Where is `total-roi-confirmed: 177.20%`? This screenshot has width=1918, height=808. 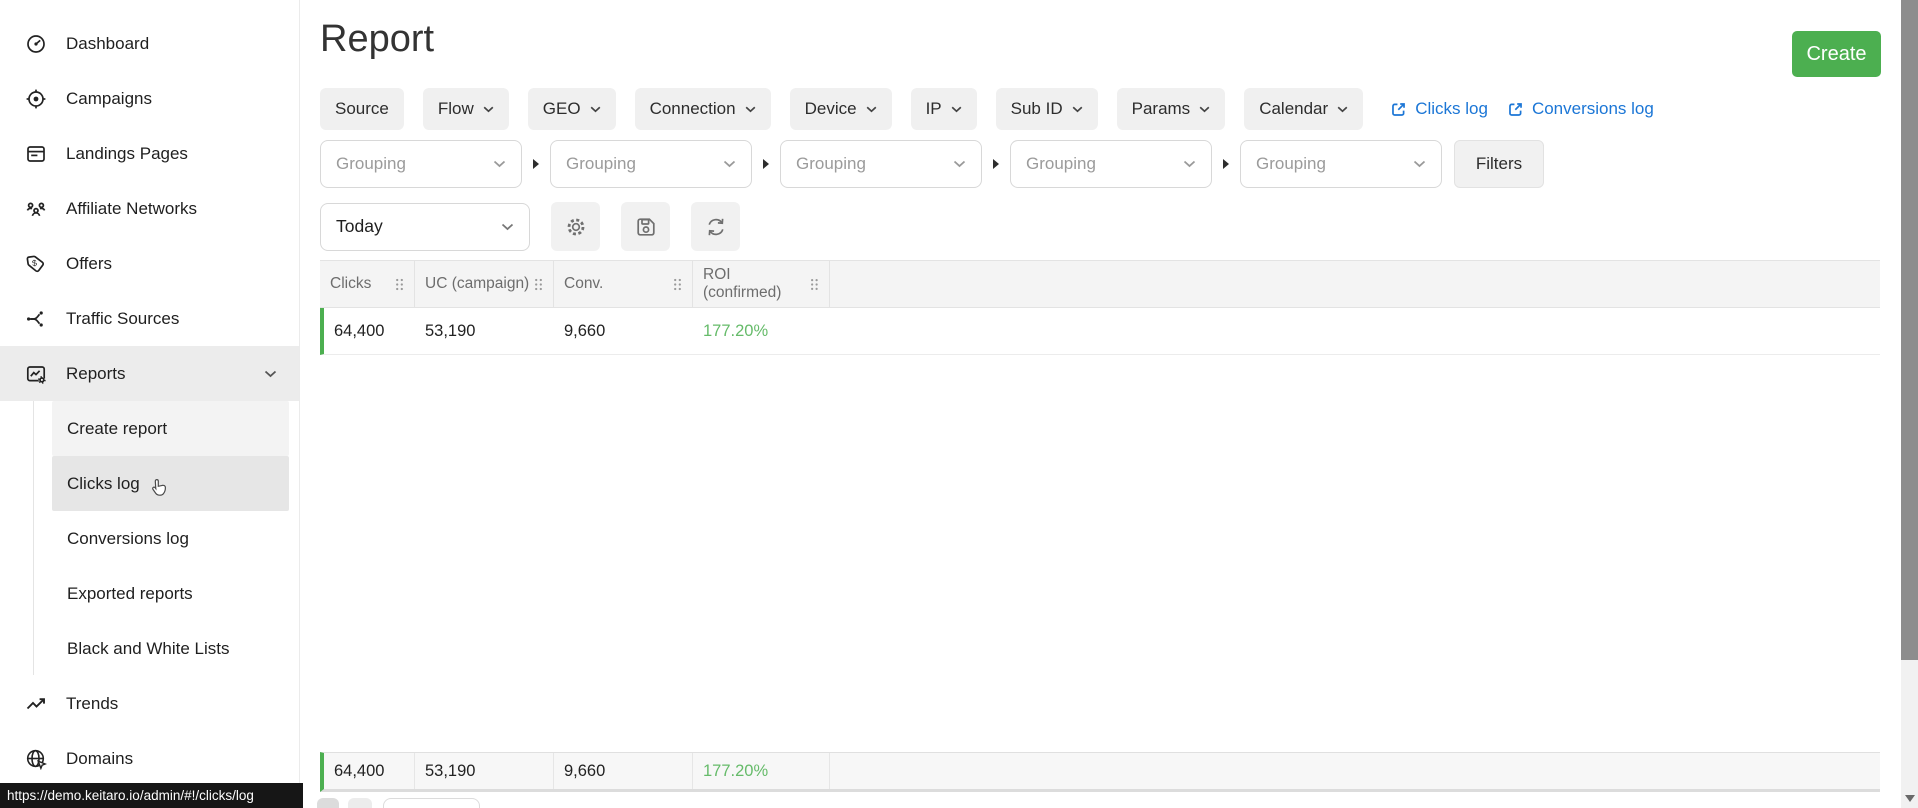
total-roi-confirmed: 177.20% is located at coordinates (761, 771).